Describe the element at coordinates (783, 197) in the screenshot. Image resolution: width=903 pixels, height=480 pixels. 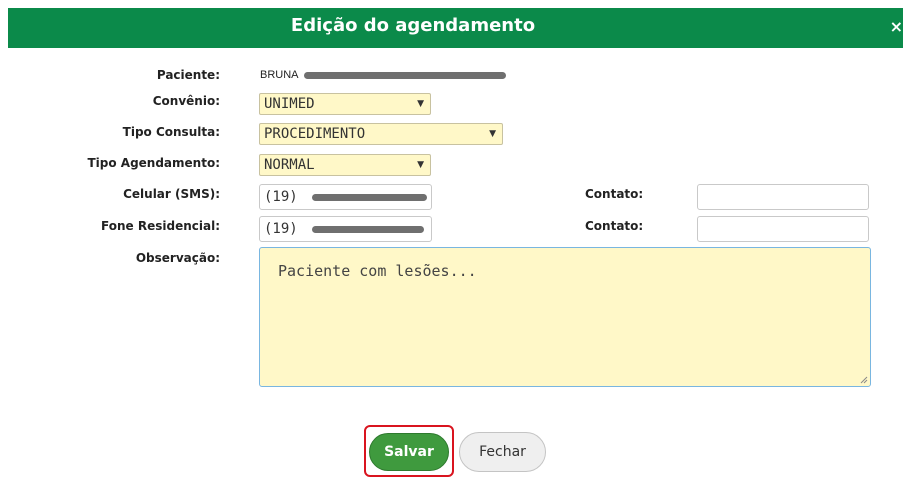
I see `contato-celular-input` at that location.